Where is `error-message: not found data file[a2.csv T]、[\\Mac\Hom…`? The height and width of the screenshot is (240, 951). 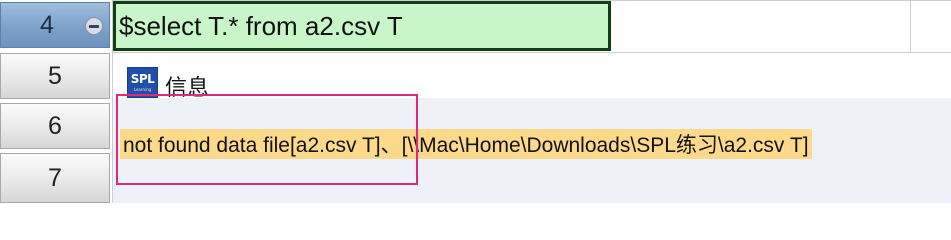
error-message: not found data file[a2.csv T]、[\\Mac\Hom… is located at coordinates (466, 144).